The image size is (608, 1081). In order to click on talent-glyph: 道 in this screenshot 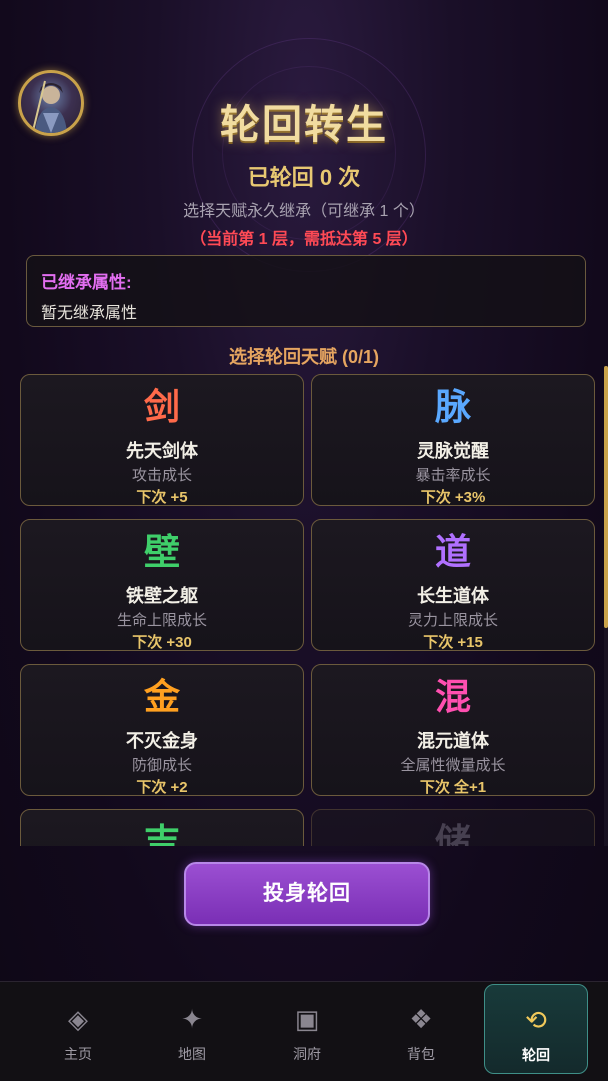, I will do `click(452, 551)`.